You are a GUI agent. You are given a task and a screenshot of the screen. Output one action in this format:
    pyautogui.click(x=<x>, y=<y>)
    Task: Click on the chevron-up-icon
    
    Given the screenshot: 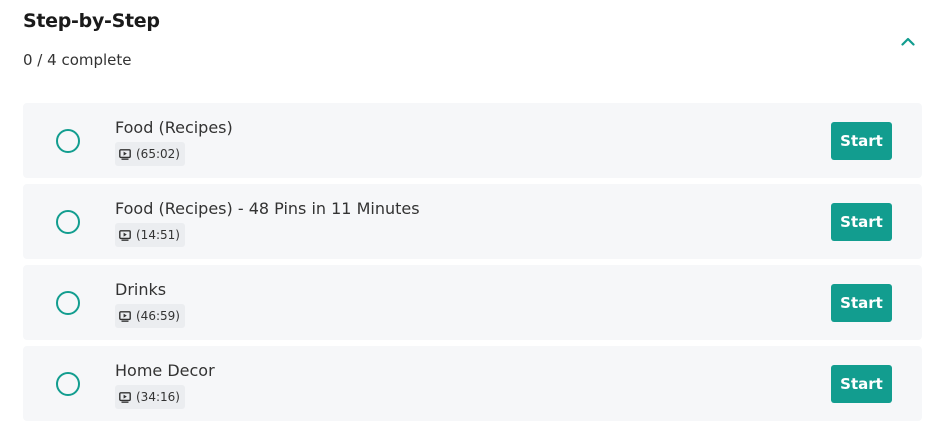 What is the action you would take?
    pyautogui.click(x=908, y=41)
    